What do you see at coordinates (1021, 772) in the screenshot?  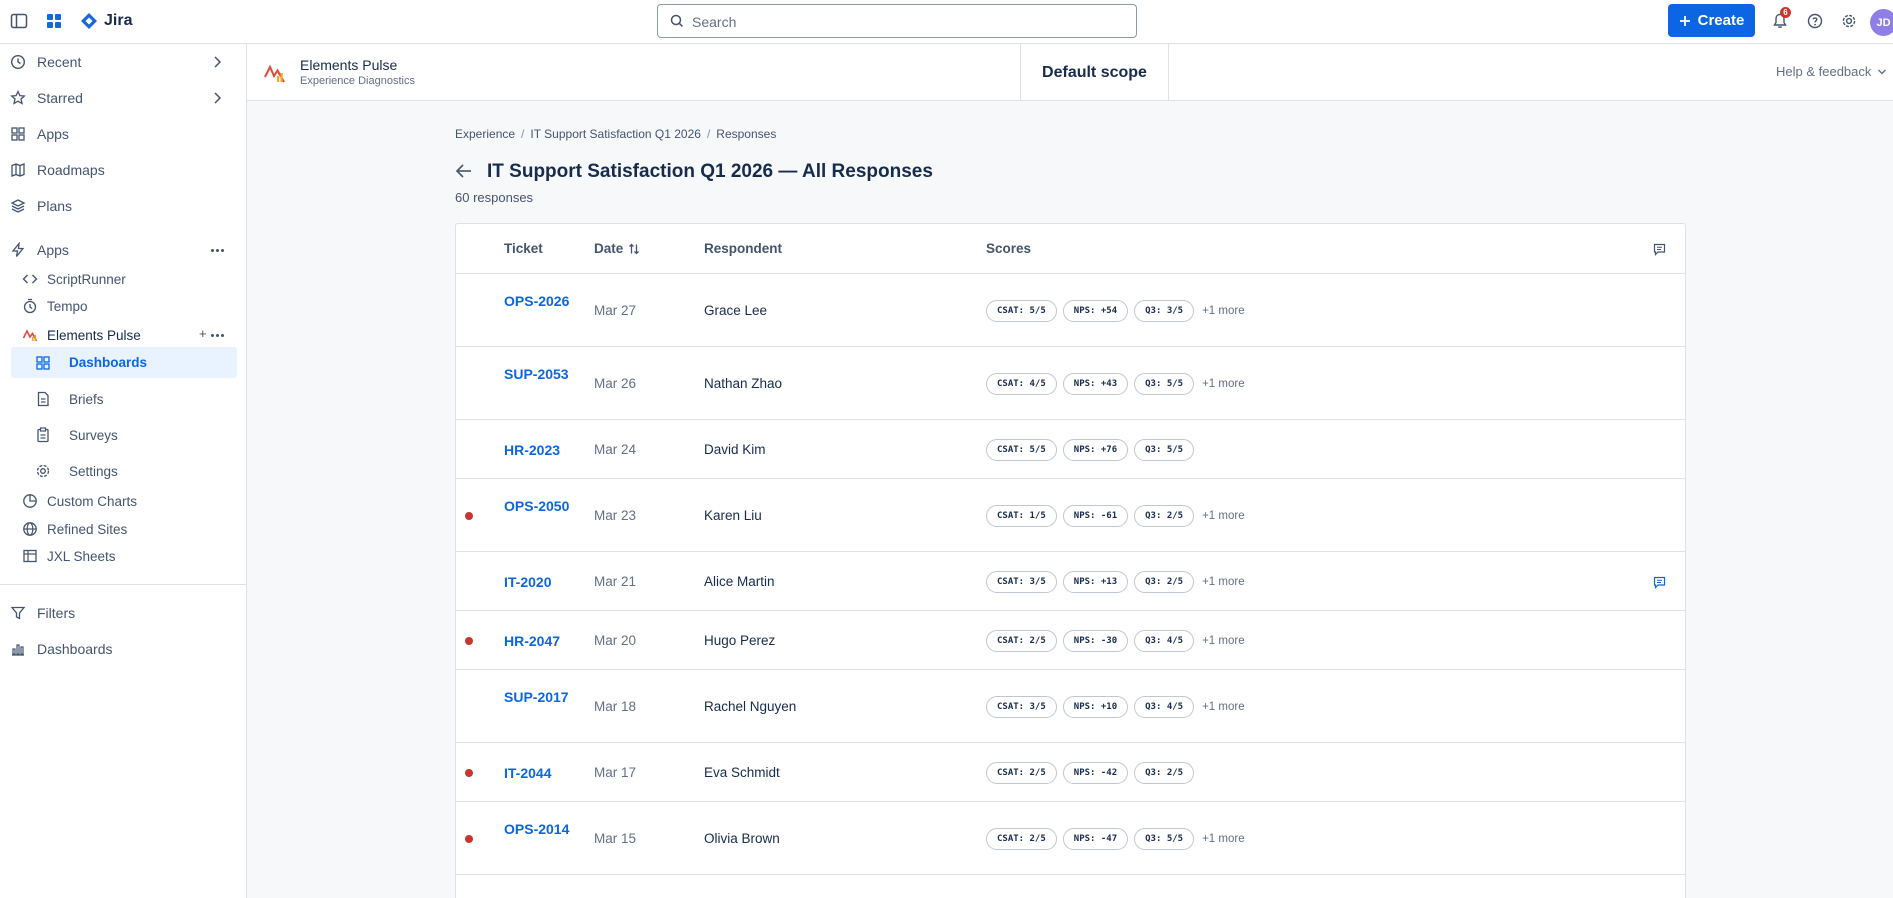 I see `score-chip: CSAT: 2/5` at bounding box center [1021, 772].